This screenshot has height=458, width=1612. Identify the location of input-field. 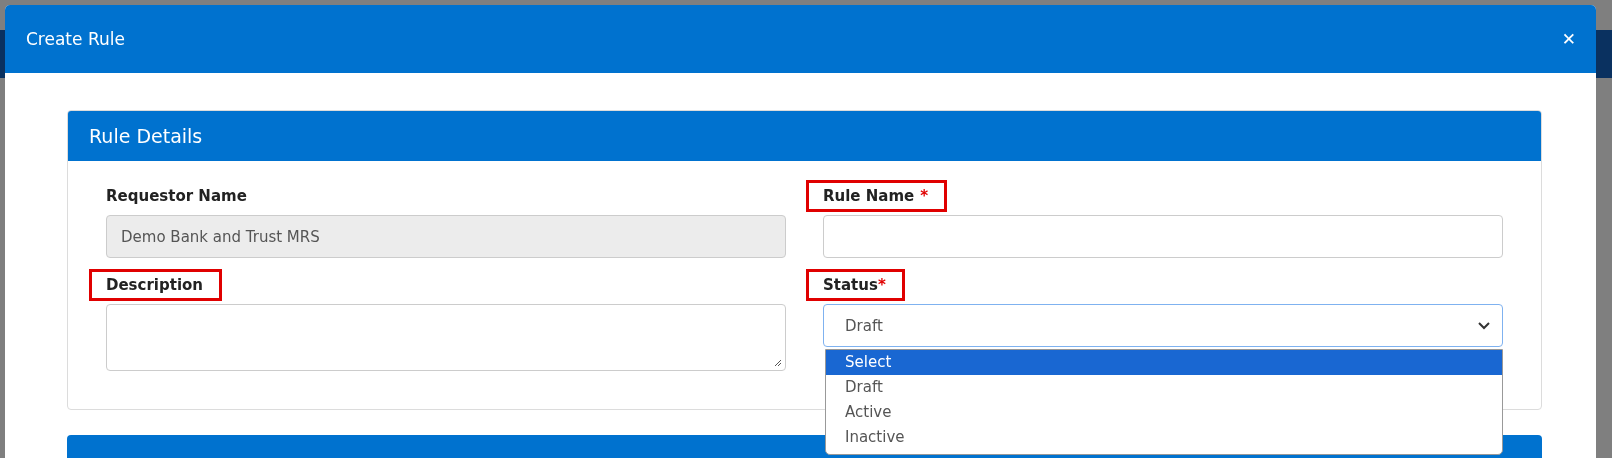
(1163, 236).